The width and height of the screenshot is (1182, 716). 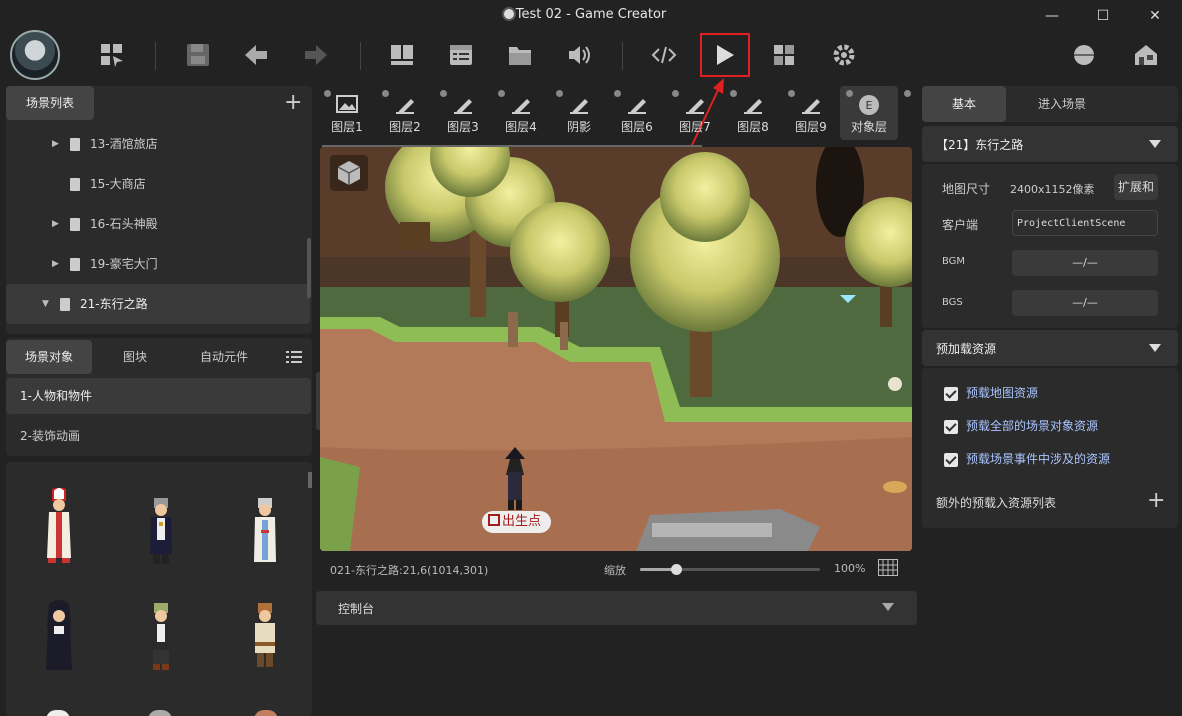 I want to click on maximize-button: ☐, so click(x=1103, y=16).